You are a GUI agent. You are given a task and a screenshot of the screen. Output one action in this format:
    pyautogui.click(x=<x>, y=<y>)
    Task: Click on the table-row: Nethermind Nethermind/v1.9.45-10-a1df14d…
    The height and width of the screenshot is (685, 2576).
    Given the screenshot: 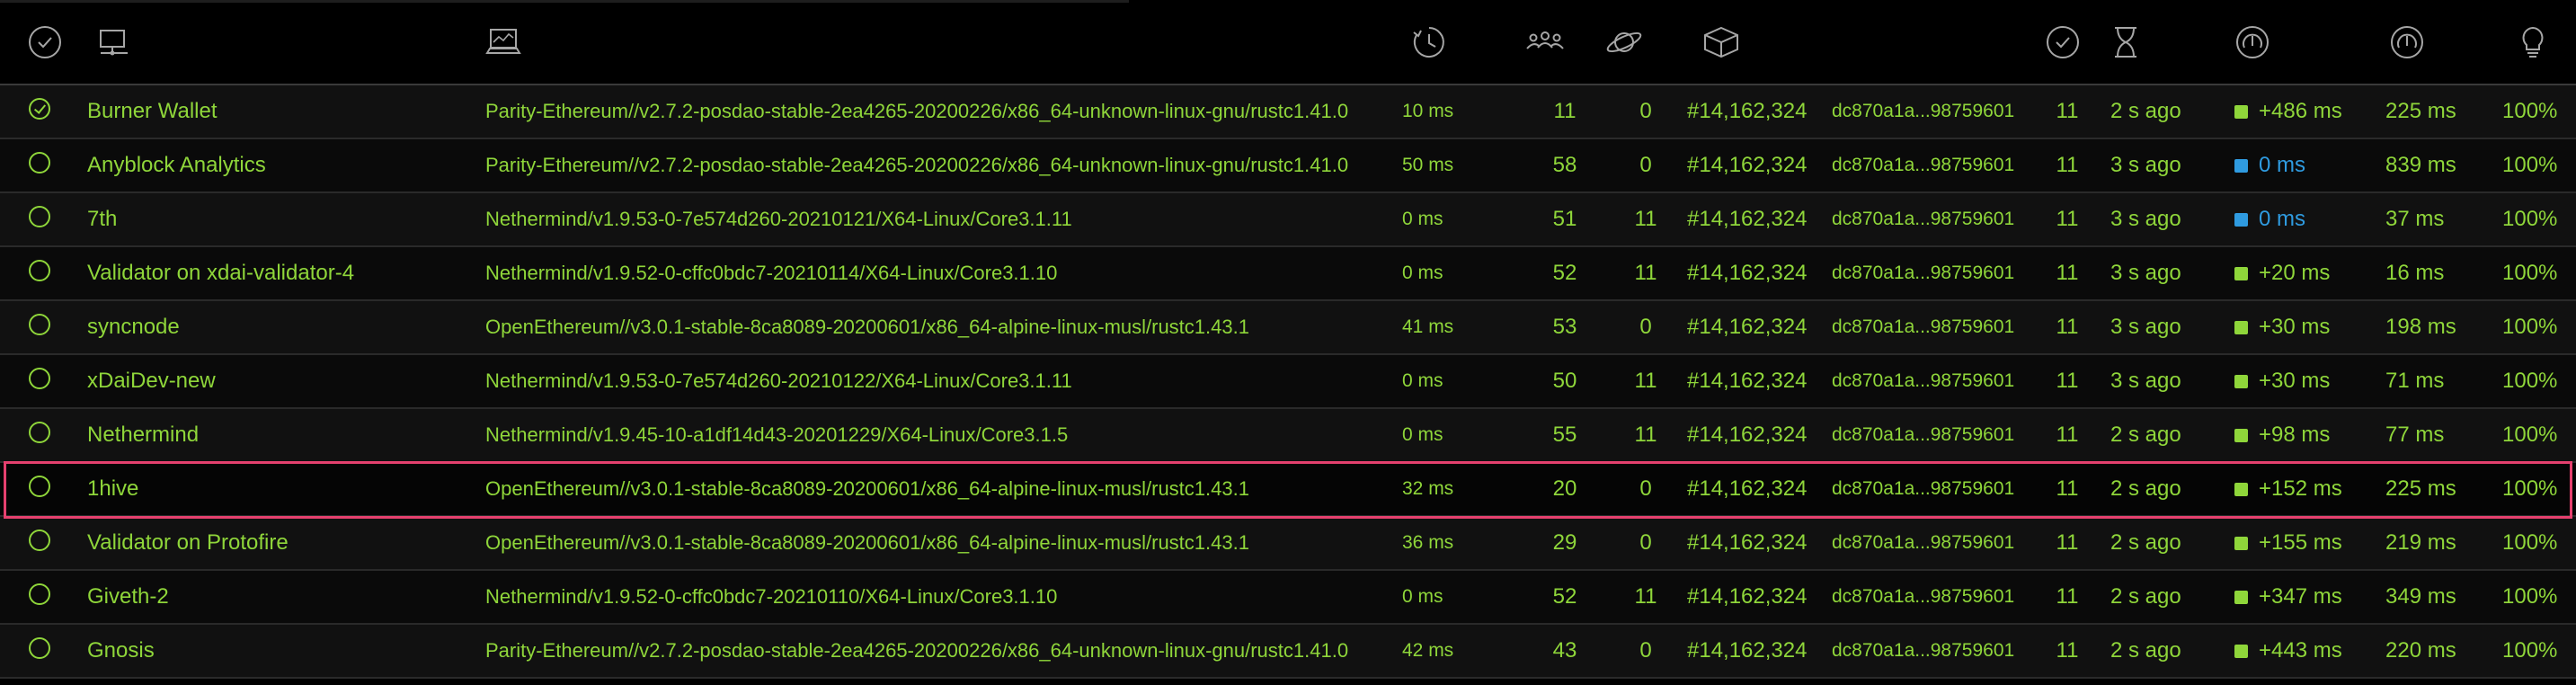 What is the action you would take?
    pyautogui.click(x=1288, y=436)
    